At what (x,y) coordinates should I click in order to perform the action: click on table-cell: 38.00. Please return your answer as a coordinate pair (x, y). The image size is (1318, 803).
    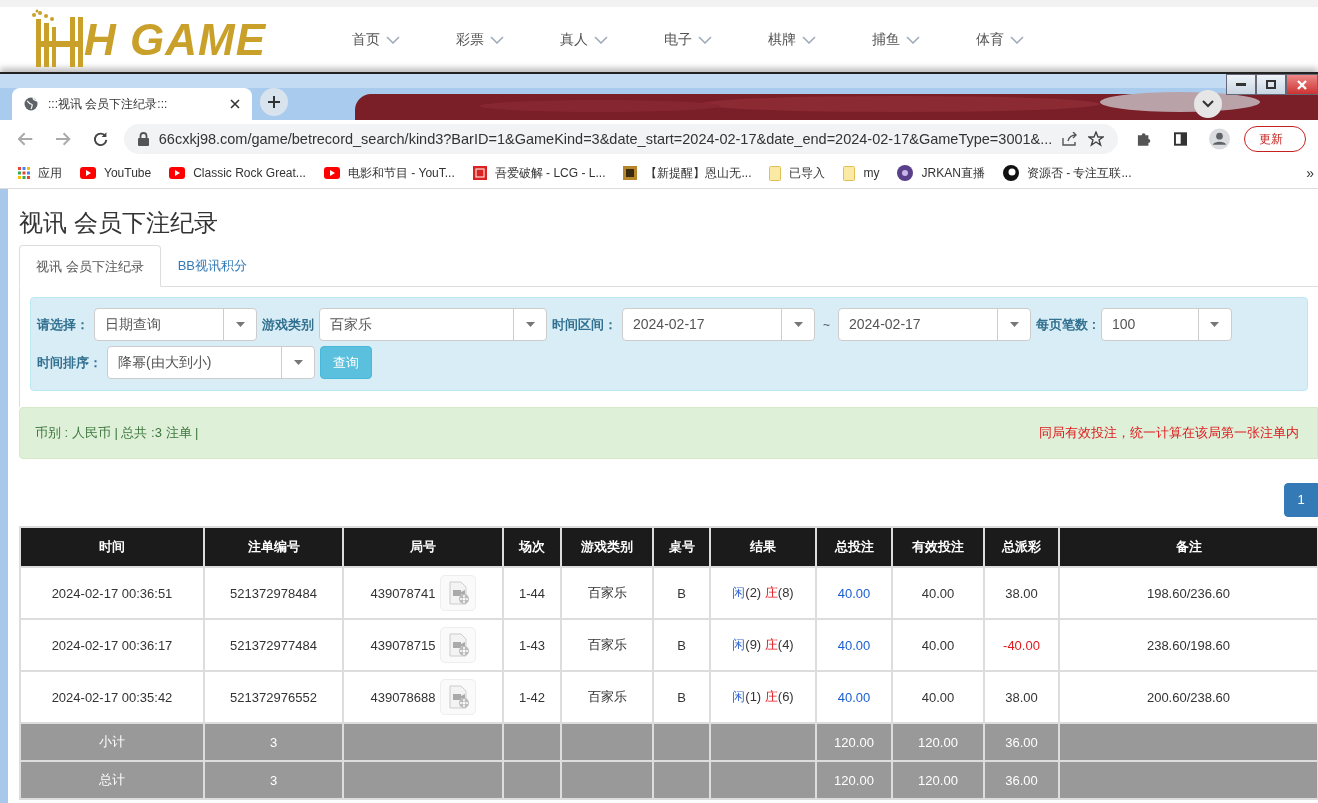
    Looking at the image, I should click on (1021, 593).